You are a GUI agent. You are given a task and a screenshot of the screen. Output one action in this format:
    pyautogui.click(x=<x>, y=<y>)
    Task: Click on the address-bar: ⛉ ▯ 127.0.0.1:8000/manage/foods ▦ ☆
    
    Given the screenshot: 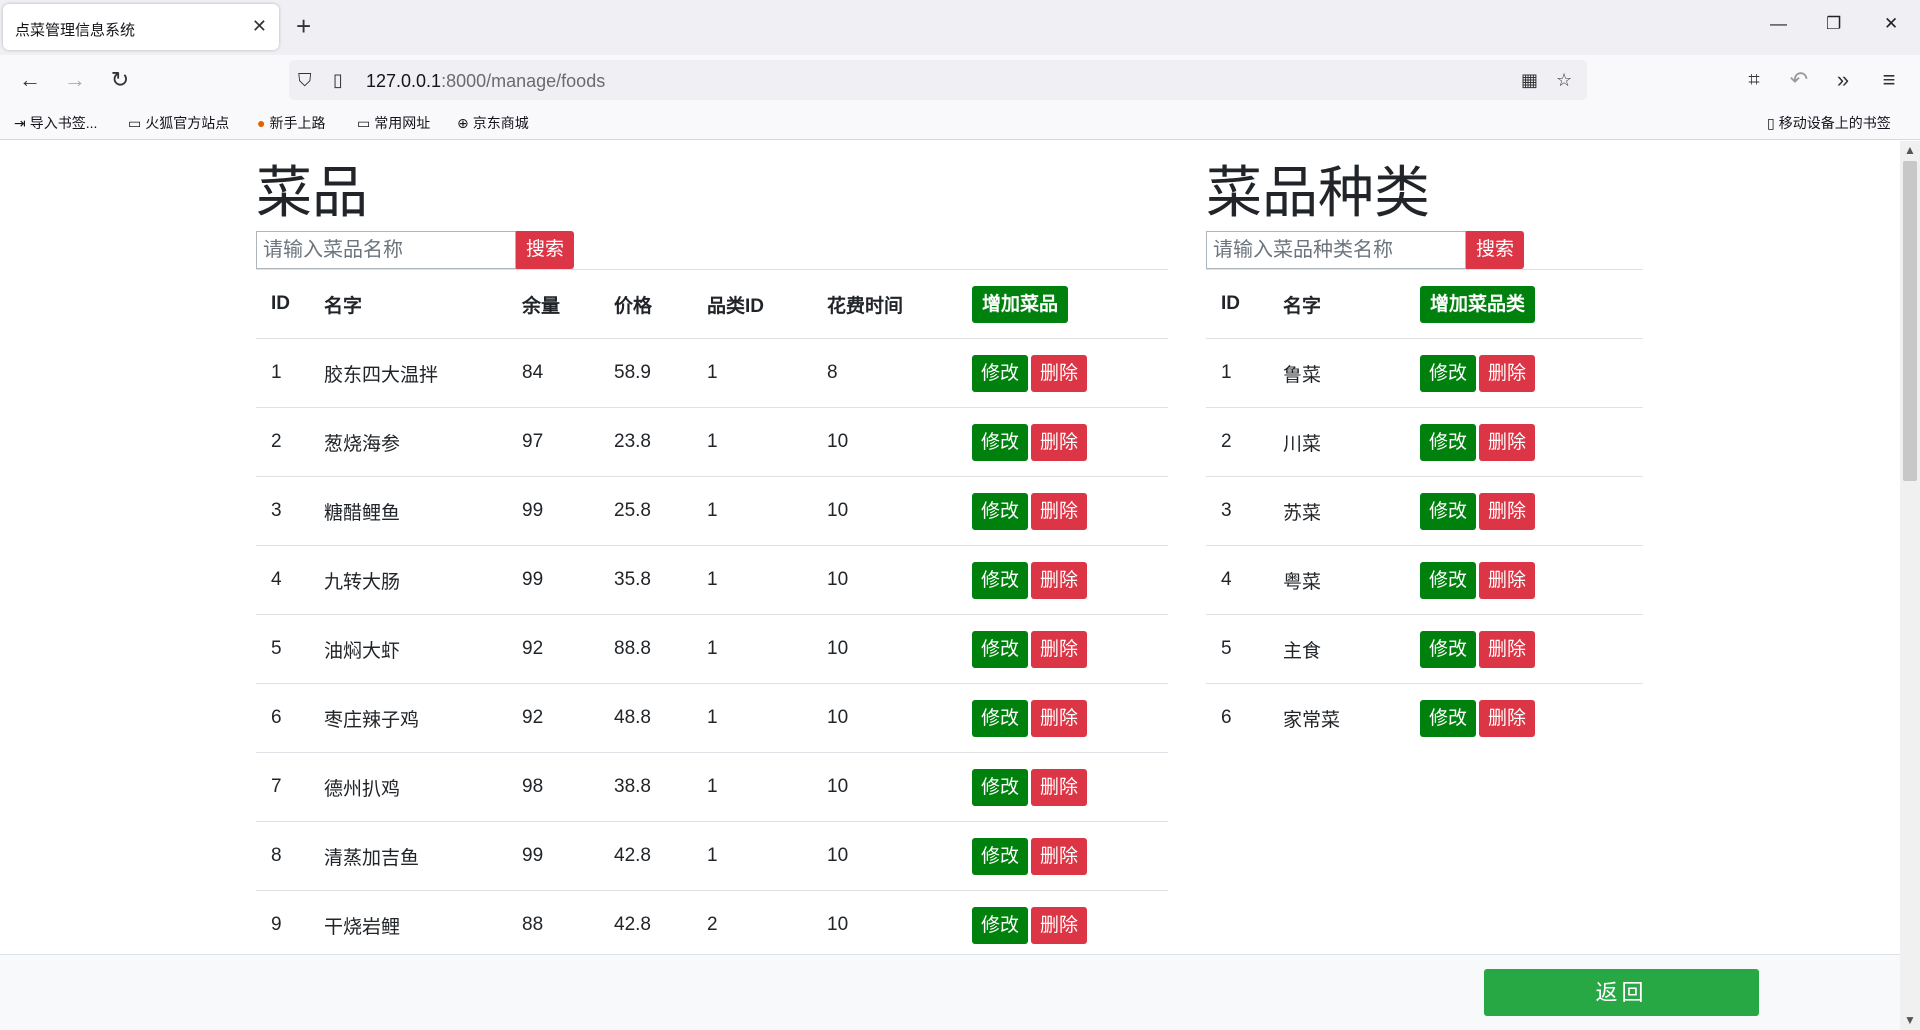 What is the action you would take?
    pyautogui.click(x=938, y=80)
    